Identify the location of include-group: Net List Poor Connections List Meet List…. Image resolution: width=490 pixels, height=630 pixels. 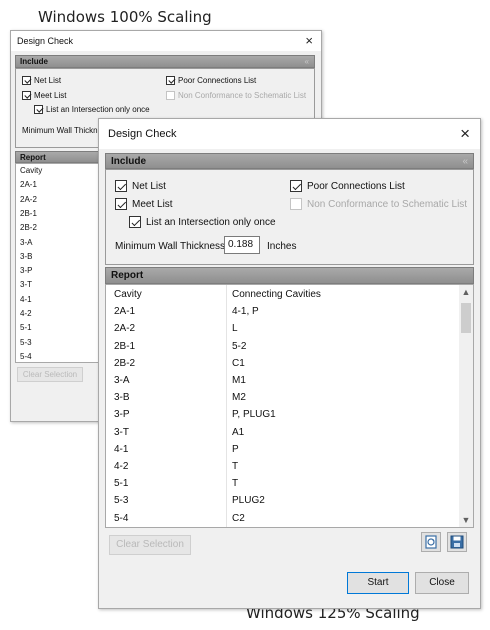
(289, 217).